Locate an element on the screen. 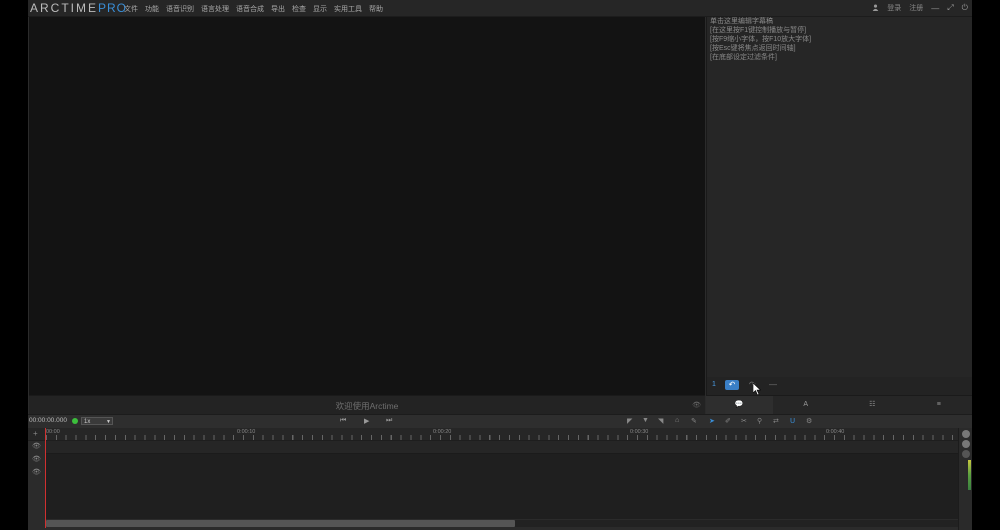 This screenshot has height=530, width=1000. previous-button: ⏮ is located at coordinates (343, 421).